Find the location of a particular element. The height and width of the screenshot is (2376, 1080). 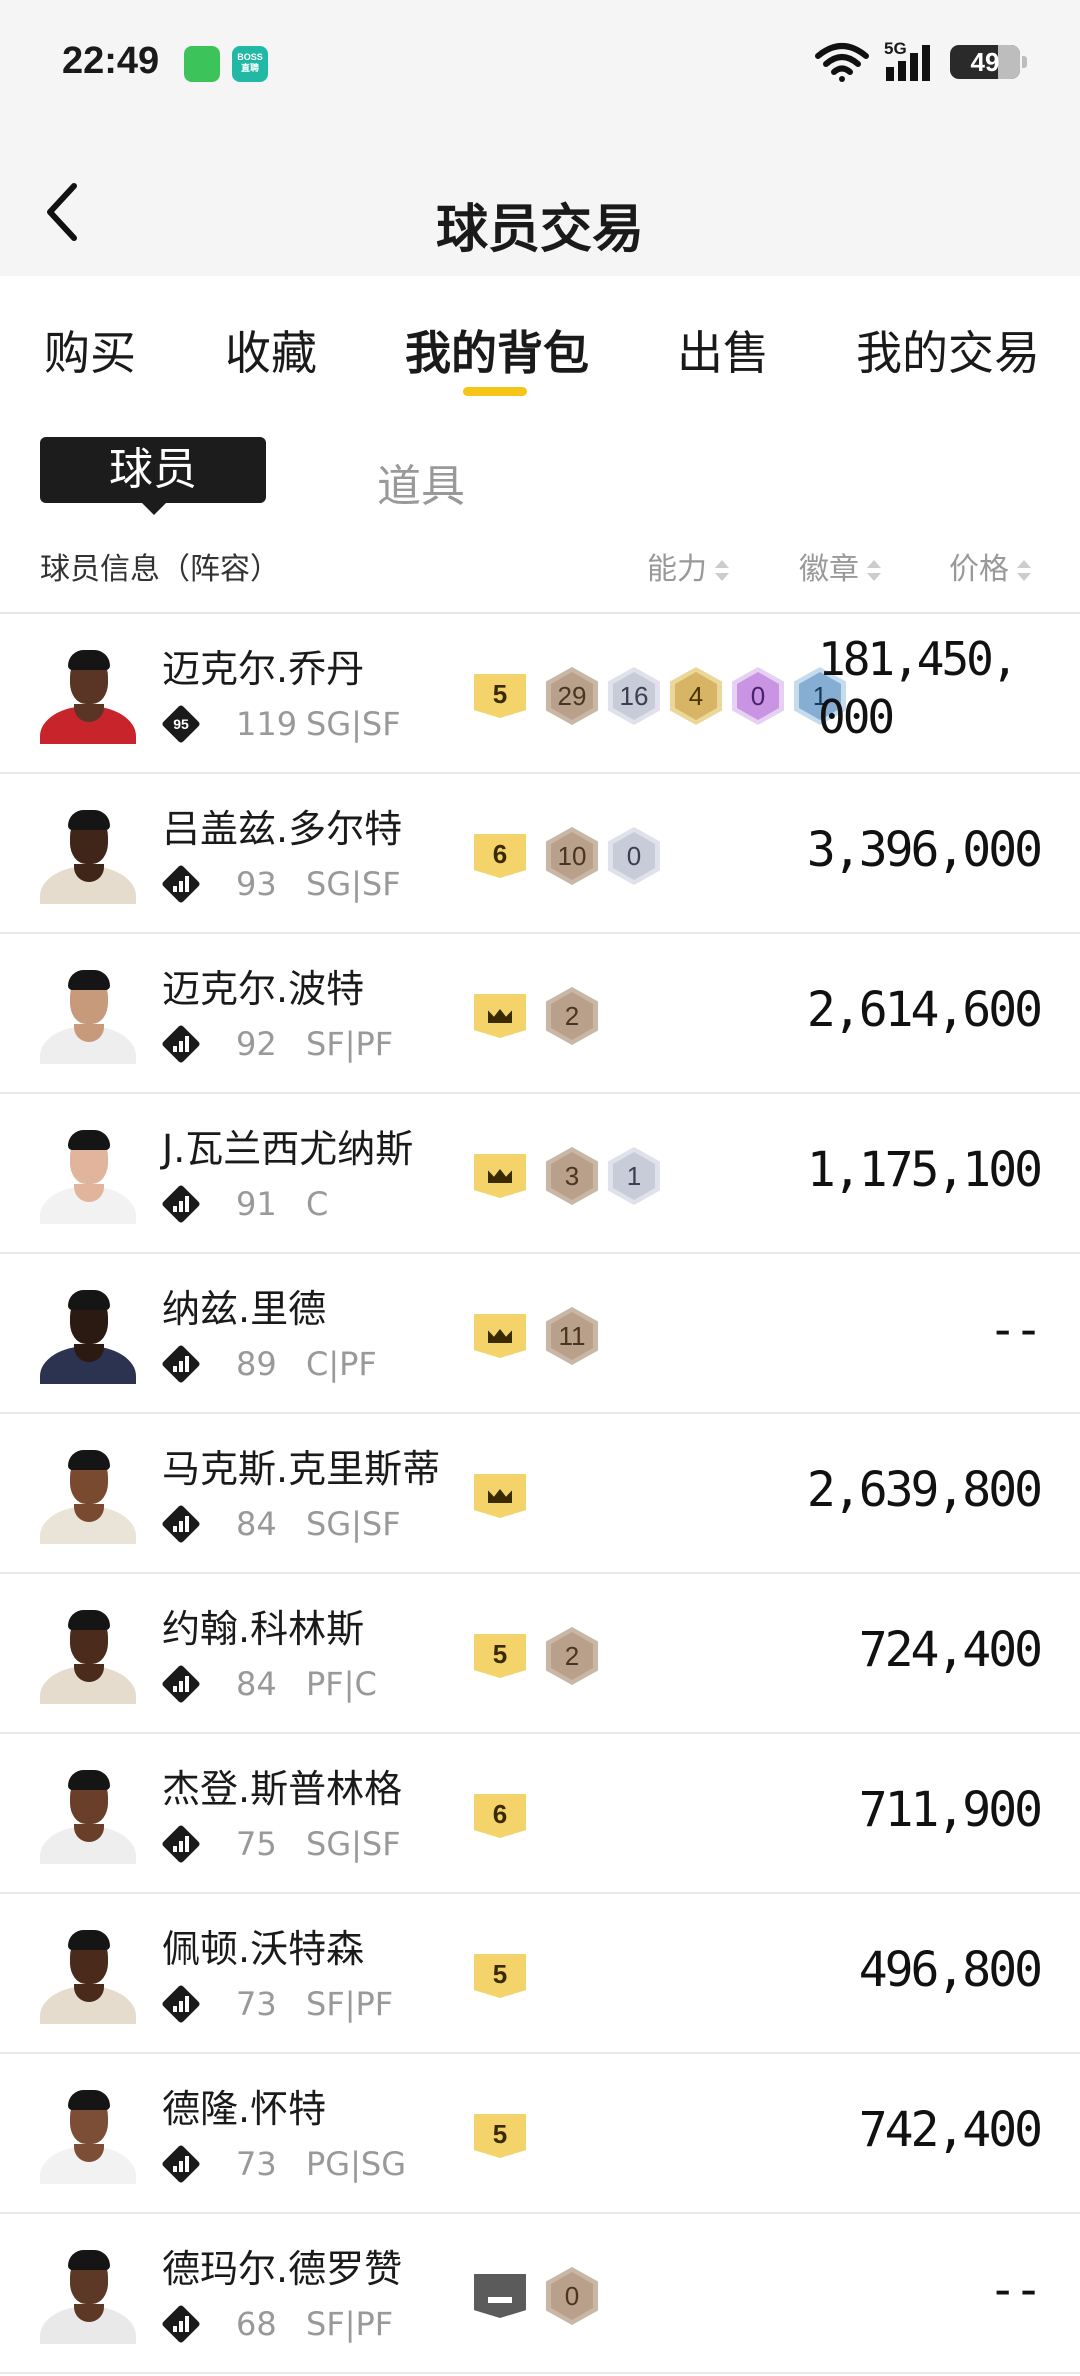

badge-purple-icon: 0 is located at coordinates (758, 696).